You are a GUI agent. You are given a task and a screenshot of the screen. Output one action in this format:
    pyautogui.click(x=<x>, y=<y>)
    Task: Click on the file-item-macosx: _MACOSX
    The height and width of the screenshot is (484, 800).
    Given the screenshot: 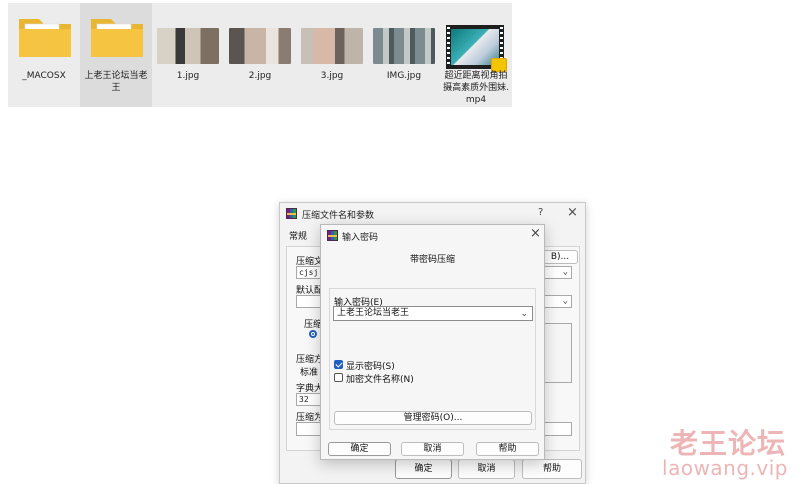 What is the action you would take?
    pyautogui.click(x=44, y=55)
    